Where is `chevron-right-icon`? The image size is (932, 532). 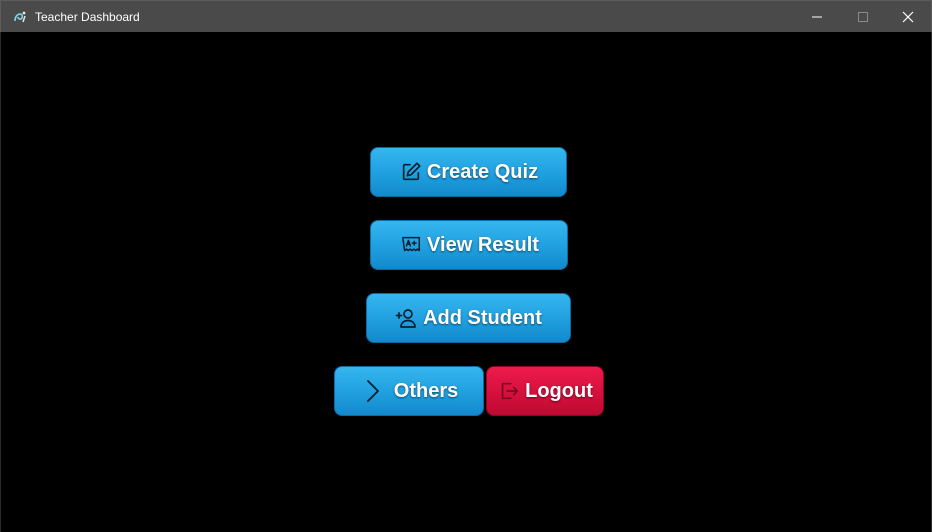 chevron-right-icon is located at coordinates (372, 391).